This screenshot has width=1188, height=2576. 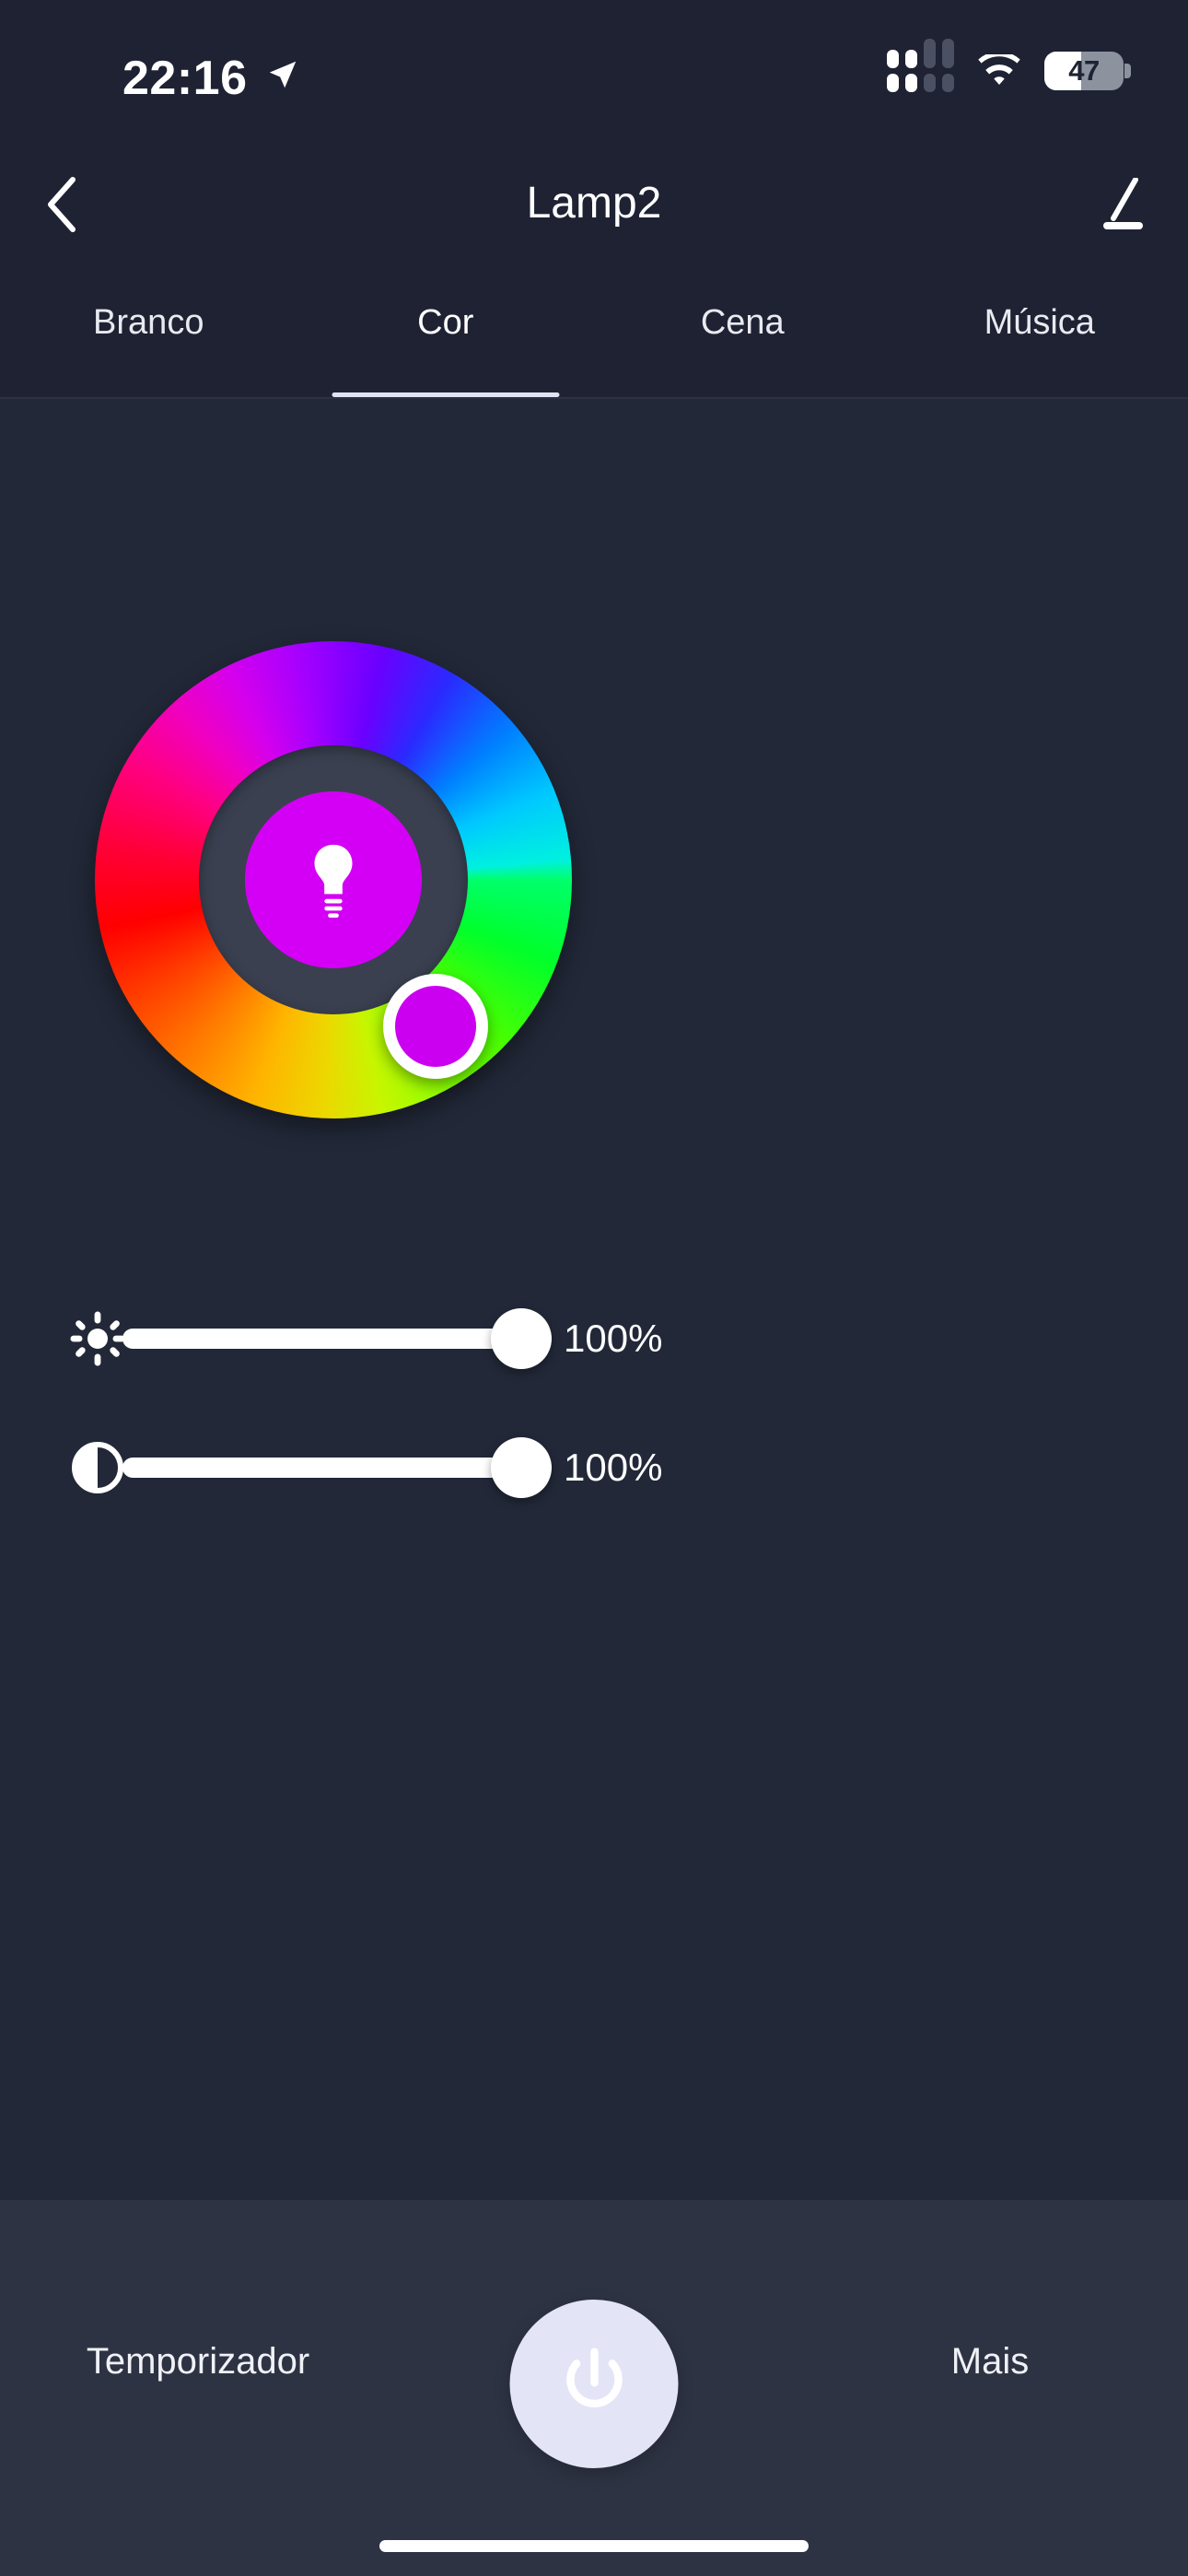 I want to click on saturation-slider-row: 100%, so click(x=594, y=1467).